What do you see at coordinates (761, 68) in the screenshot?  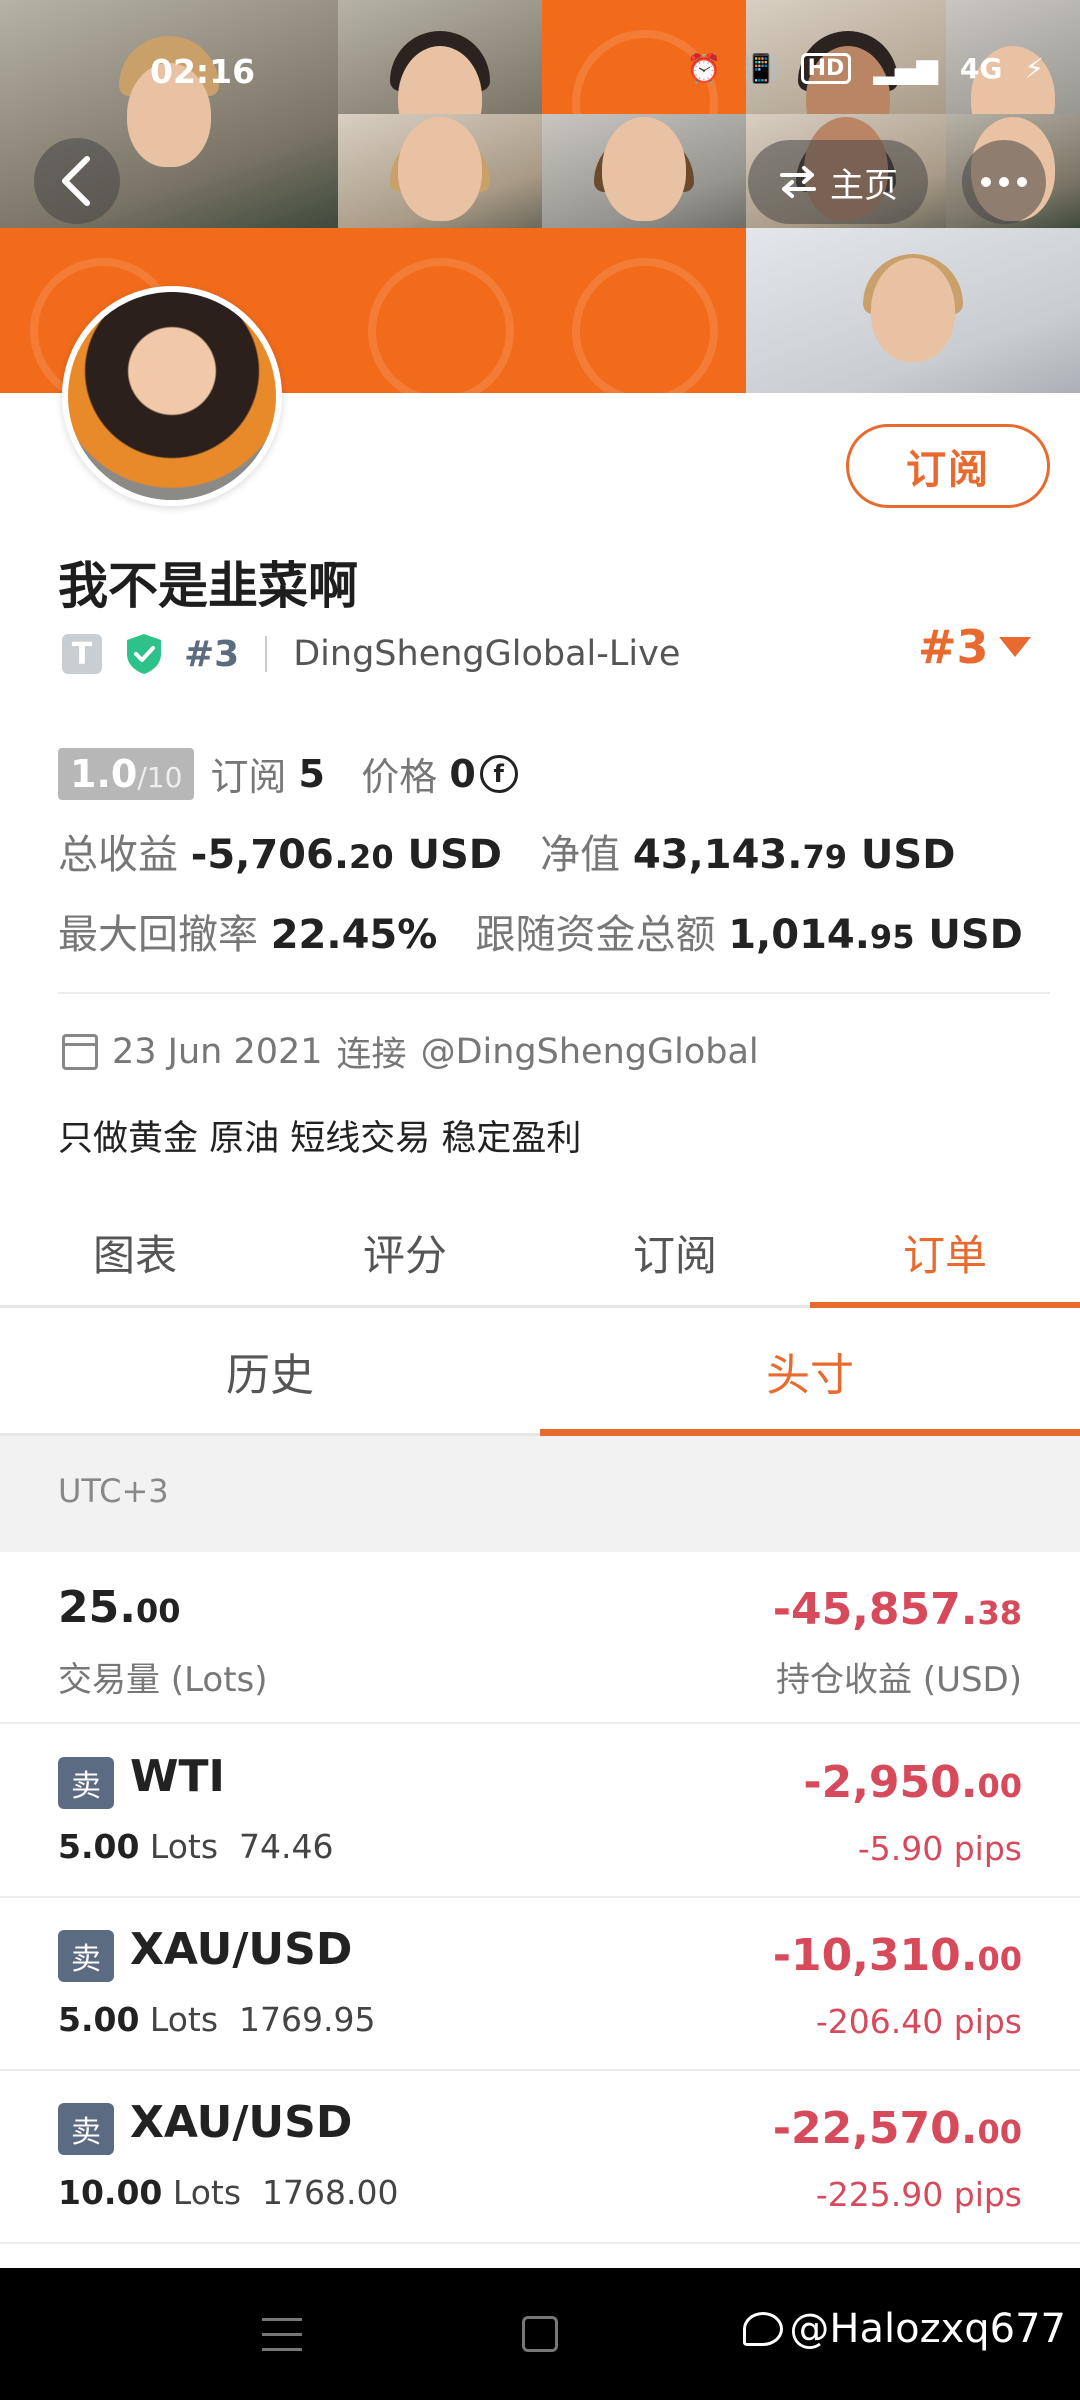 I see `vibrate-icon: 📳` at bounding box center [761, 68].